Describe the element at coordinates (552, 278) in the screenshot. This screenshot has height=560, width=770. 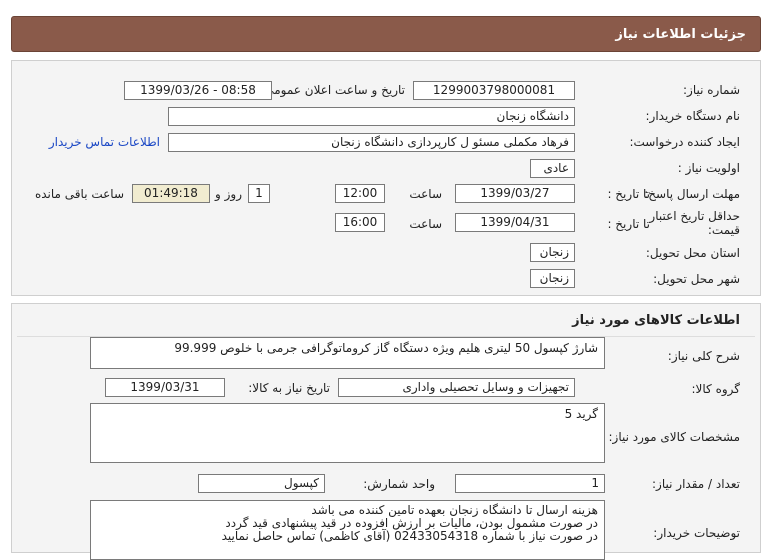
I see `city-field: زنجان` at that location.